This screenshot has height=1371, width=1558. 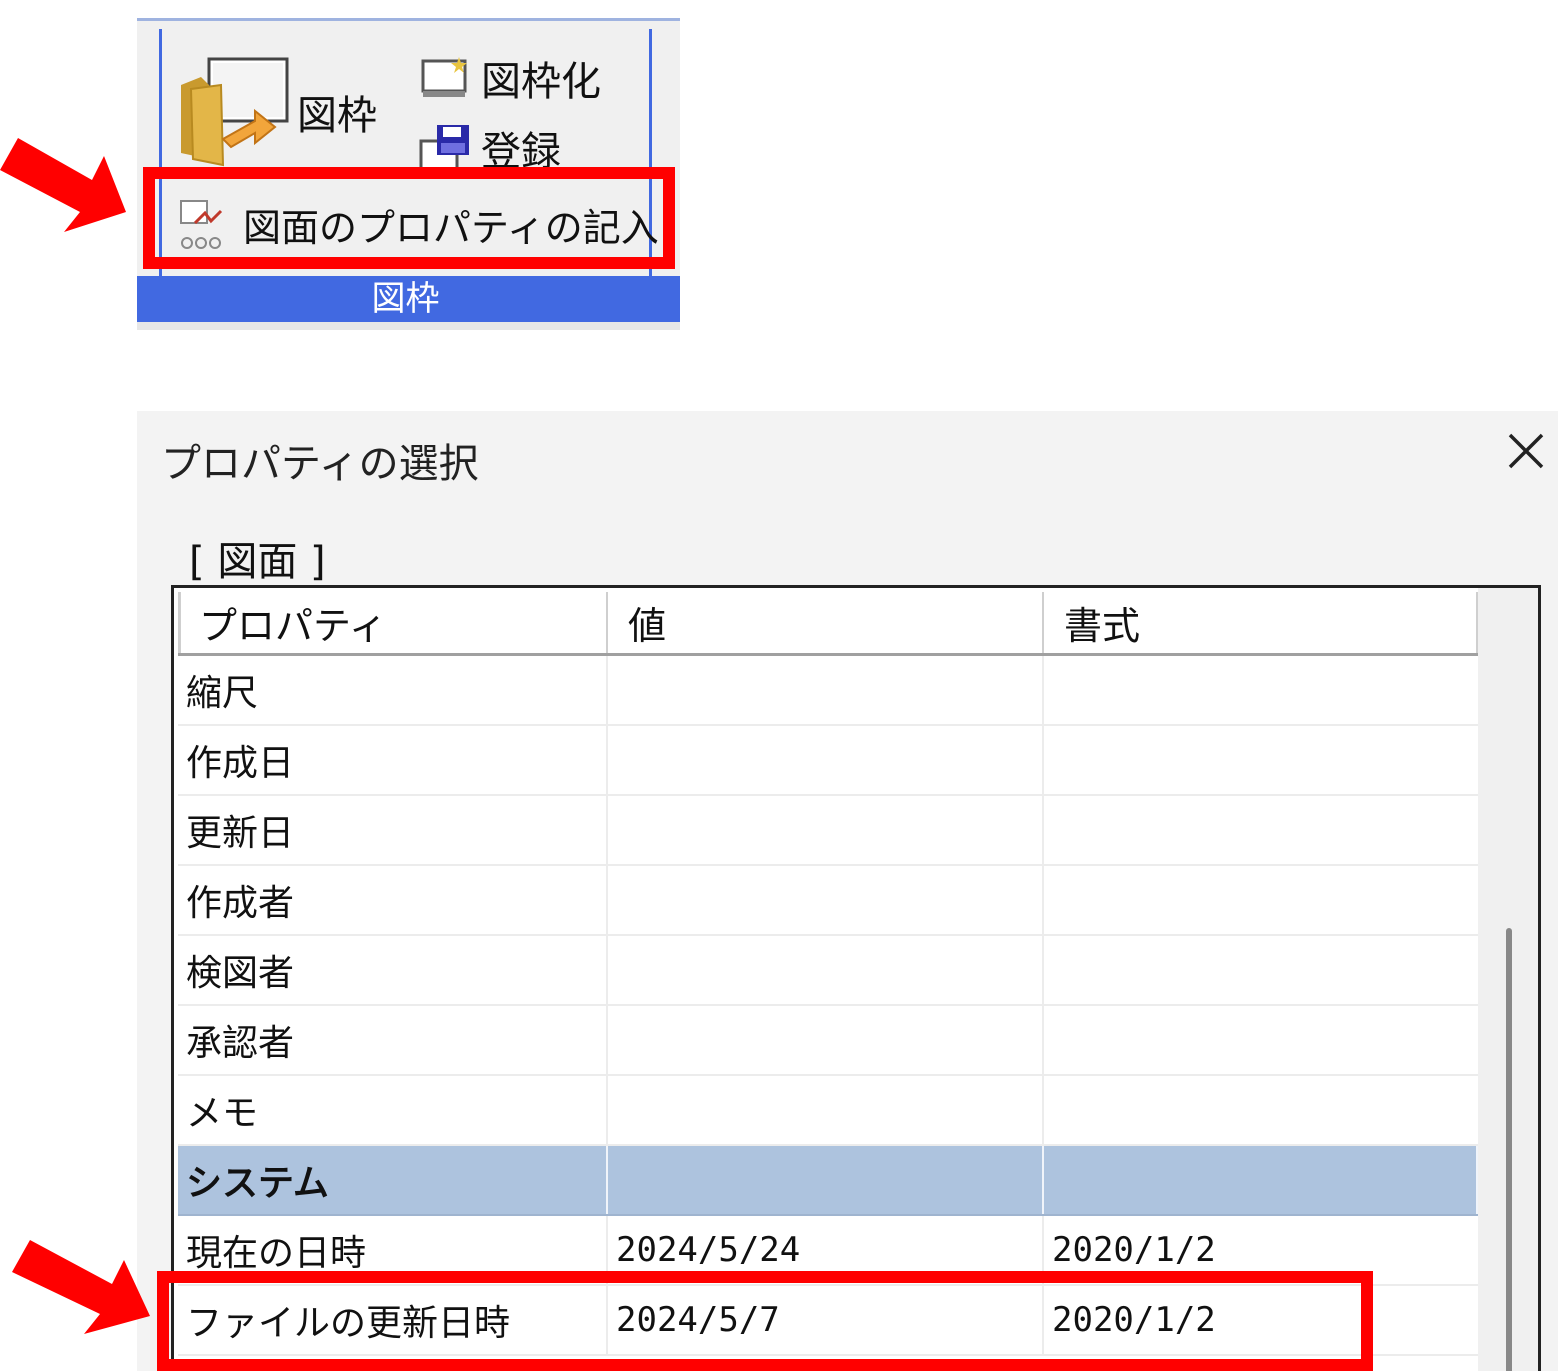 What do you see at coordinates (451, 228) in the screenshot?
I see `drawing-properties-button-label: 図面のプロパティの記入` at bounding box center [451, 228].